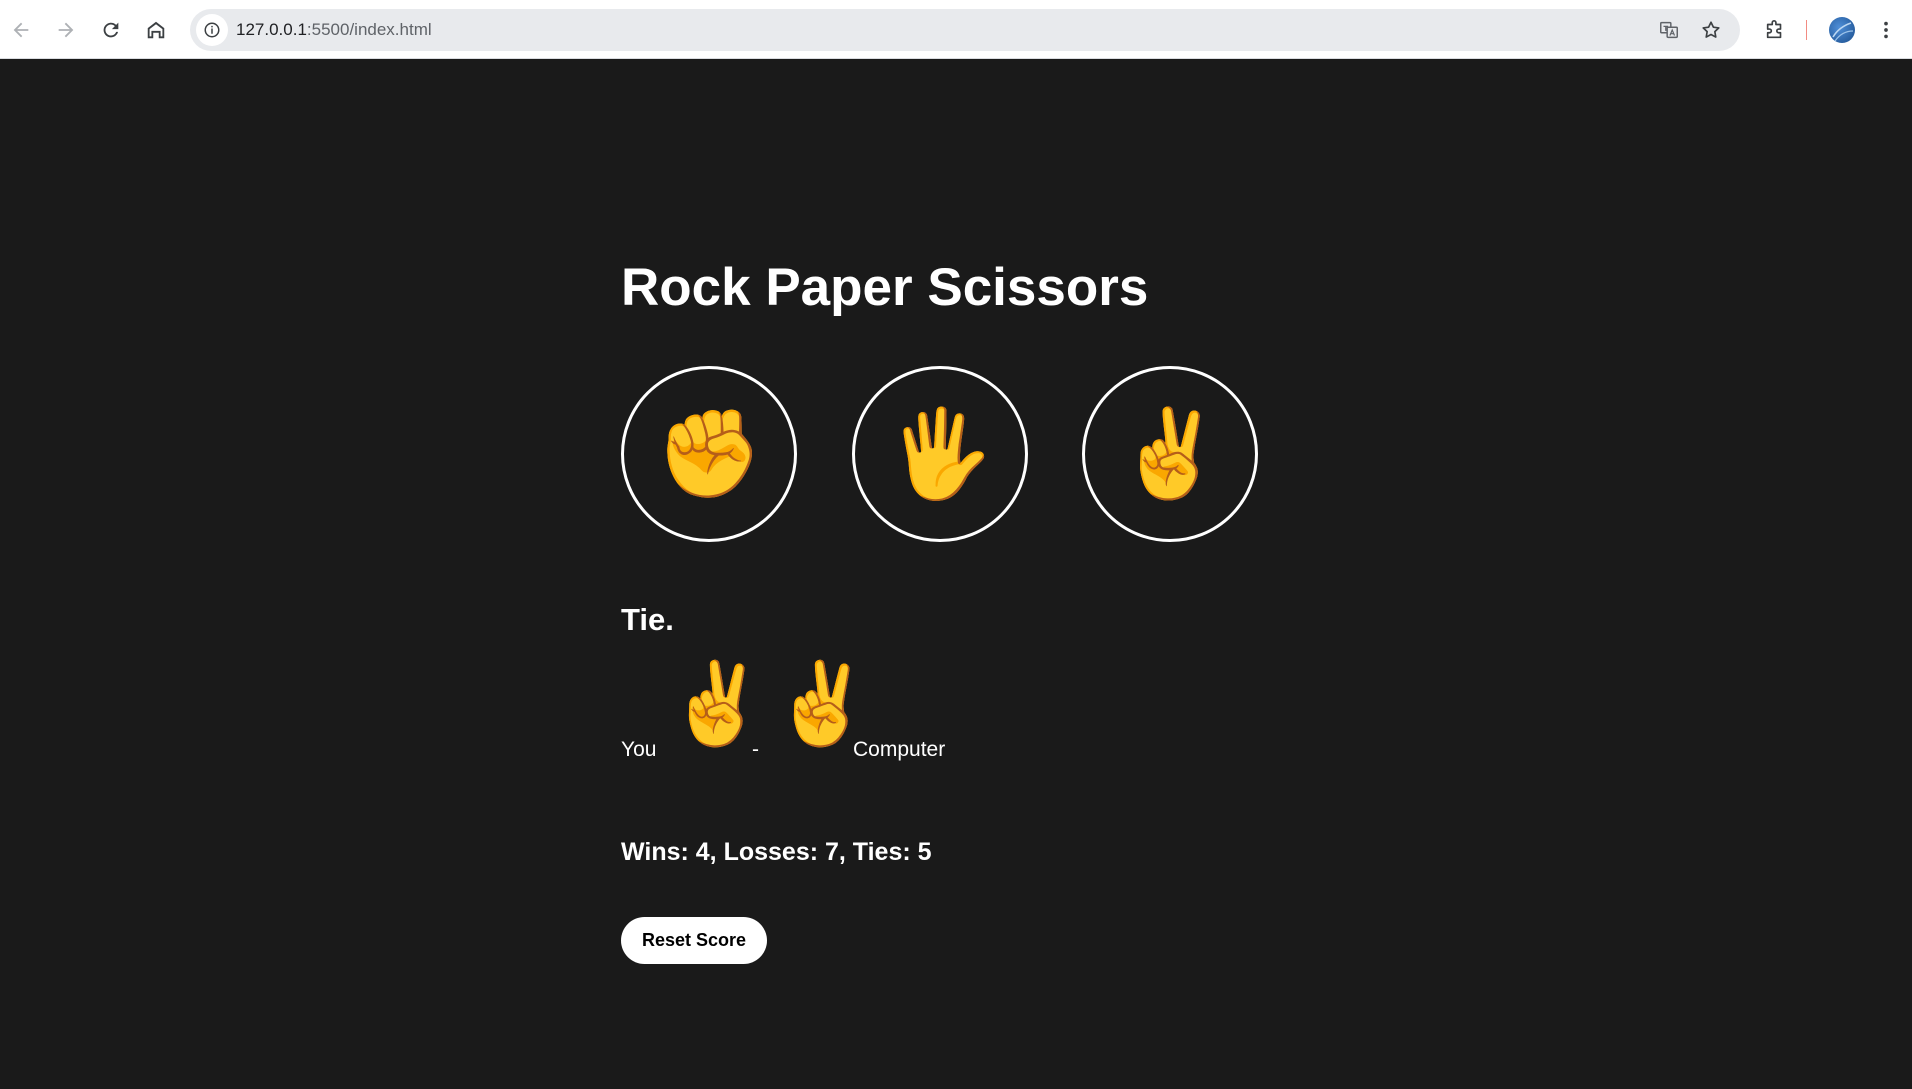 The image size is (1912, 1089). I want to click on browser-toolbar: 127.0.0.1:5500/index.html, so click(956, 29).